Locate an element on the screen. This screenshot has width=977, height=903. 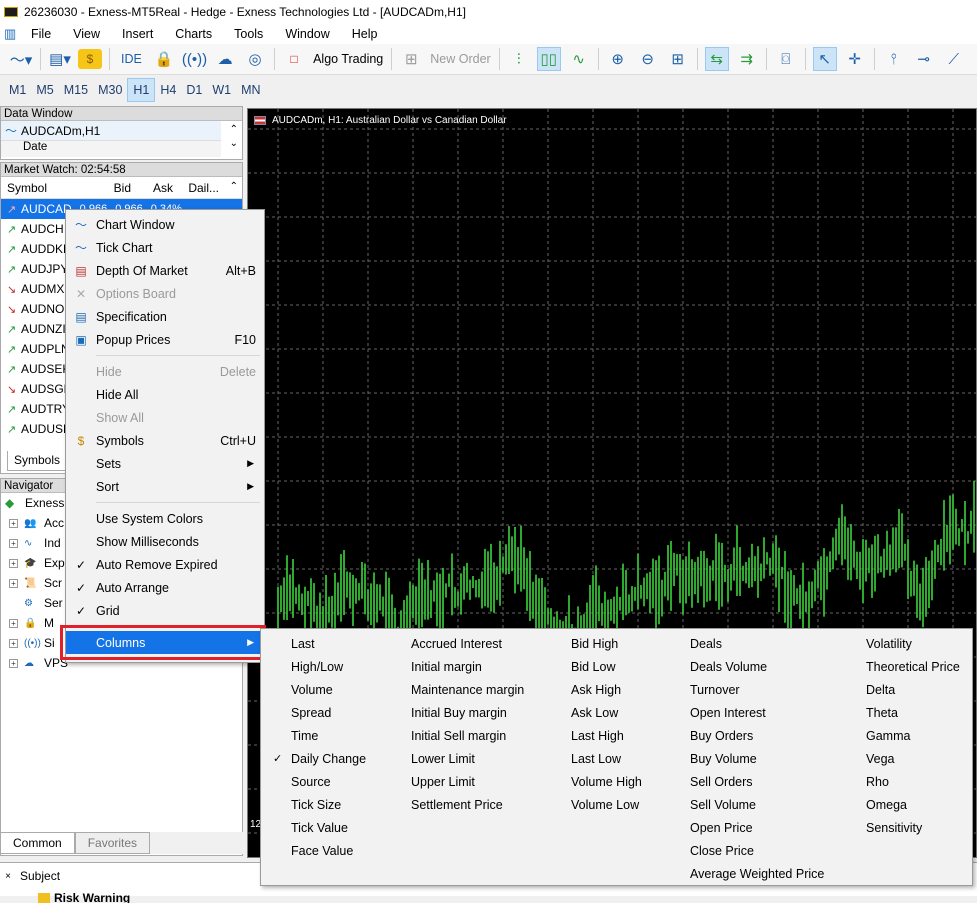
tab-common: Common is located at coordinates (37, 843).